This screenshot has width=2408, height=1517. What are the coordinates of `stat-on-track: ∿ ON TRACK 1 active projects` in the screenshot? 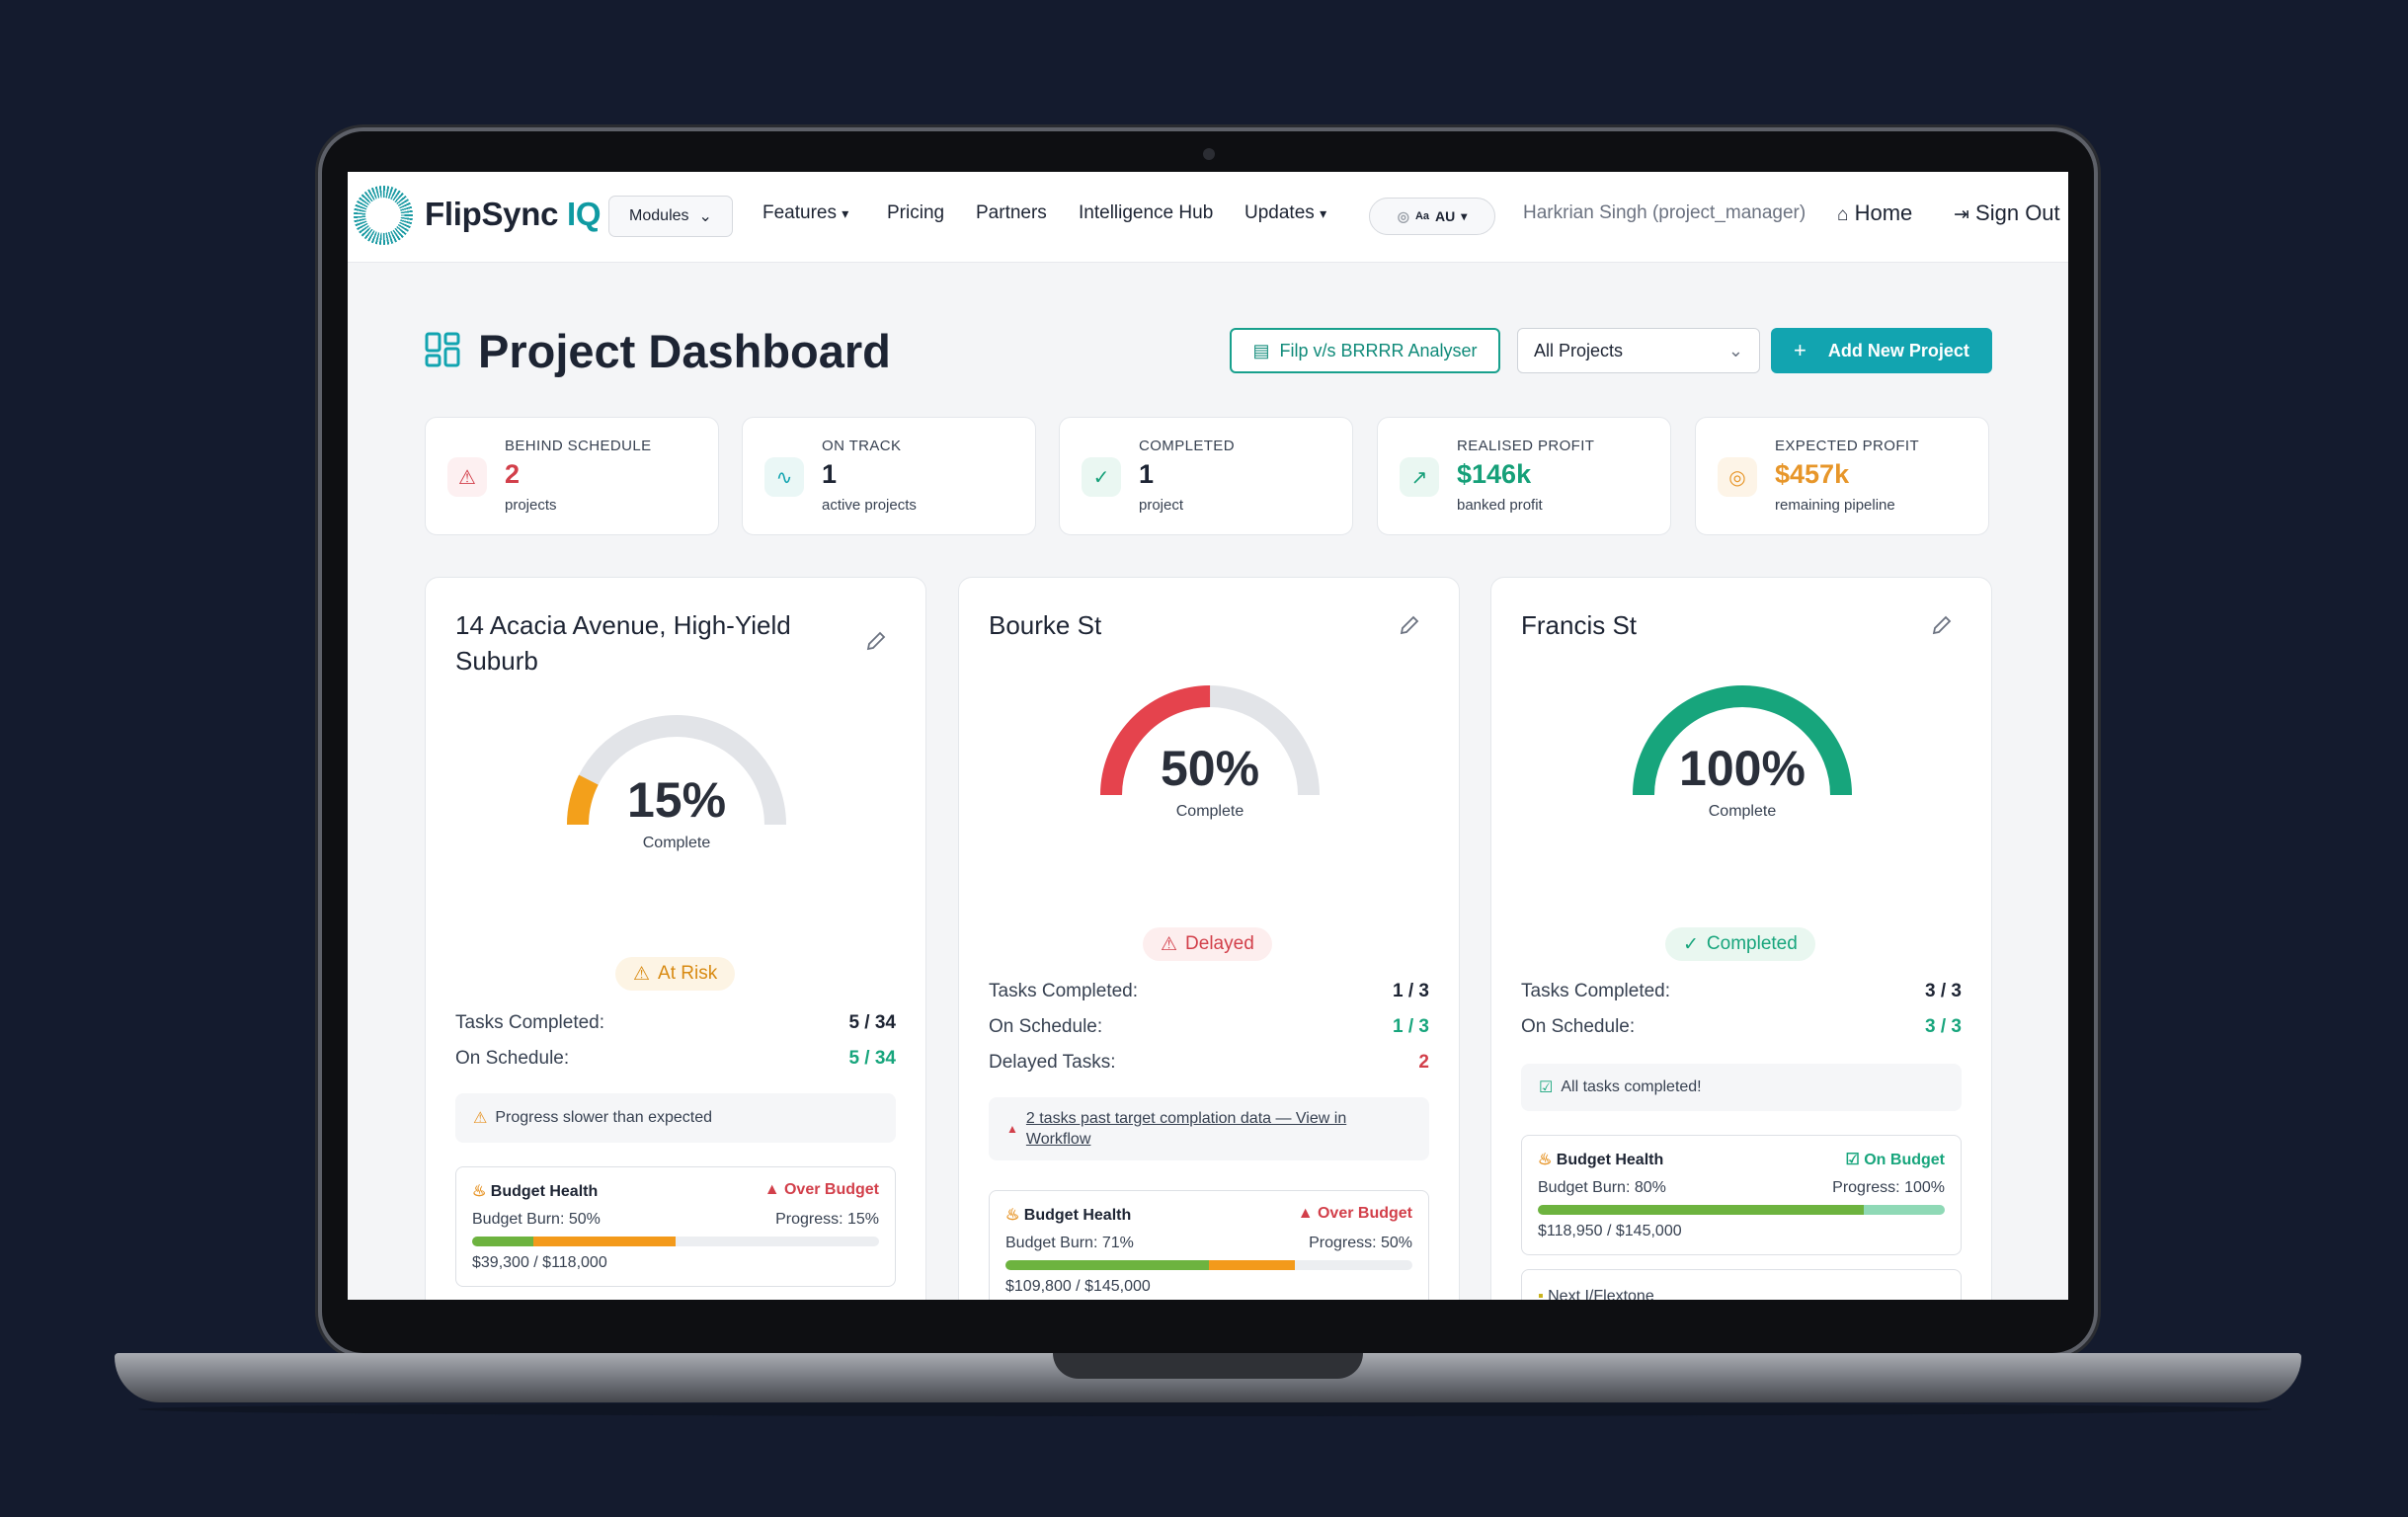 It's located at (889, 476).